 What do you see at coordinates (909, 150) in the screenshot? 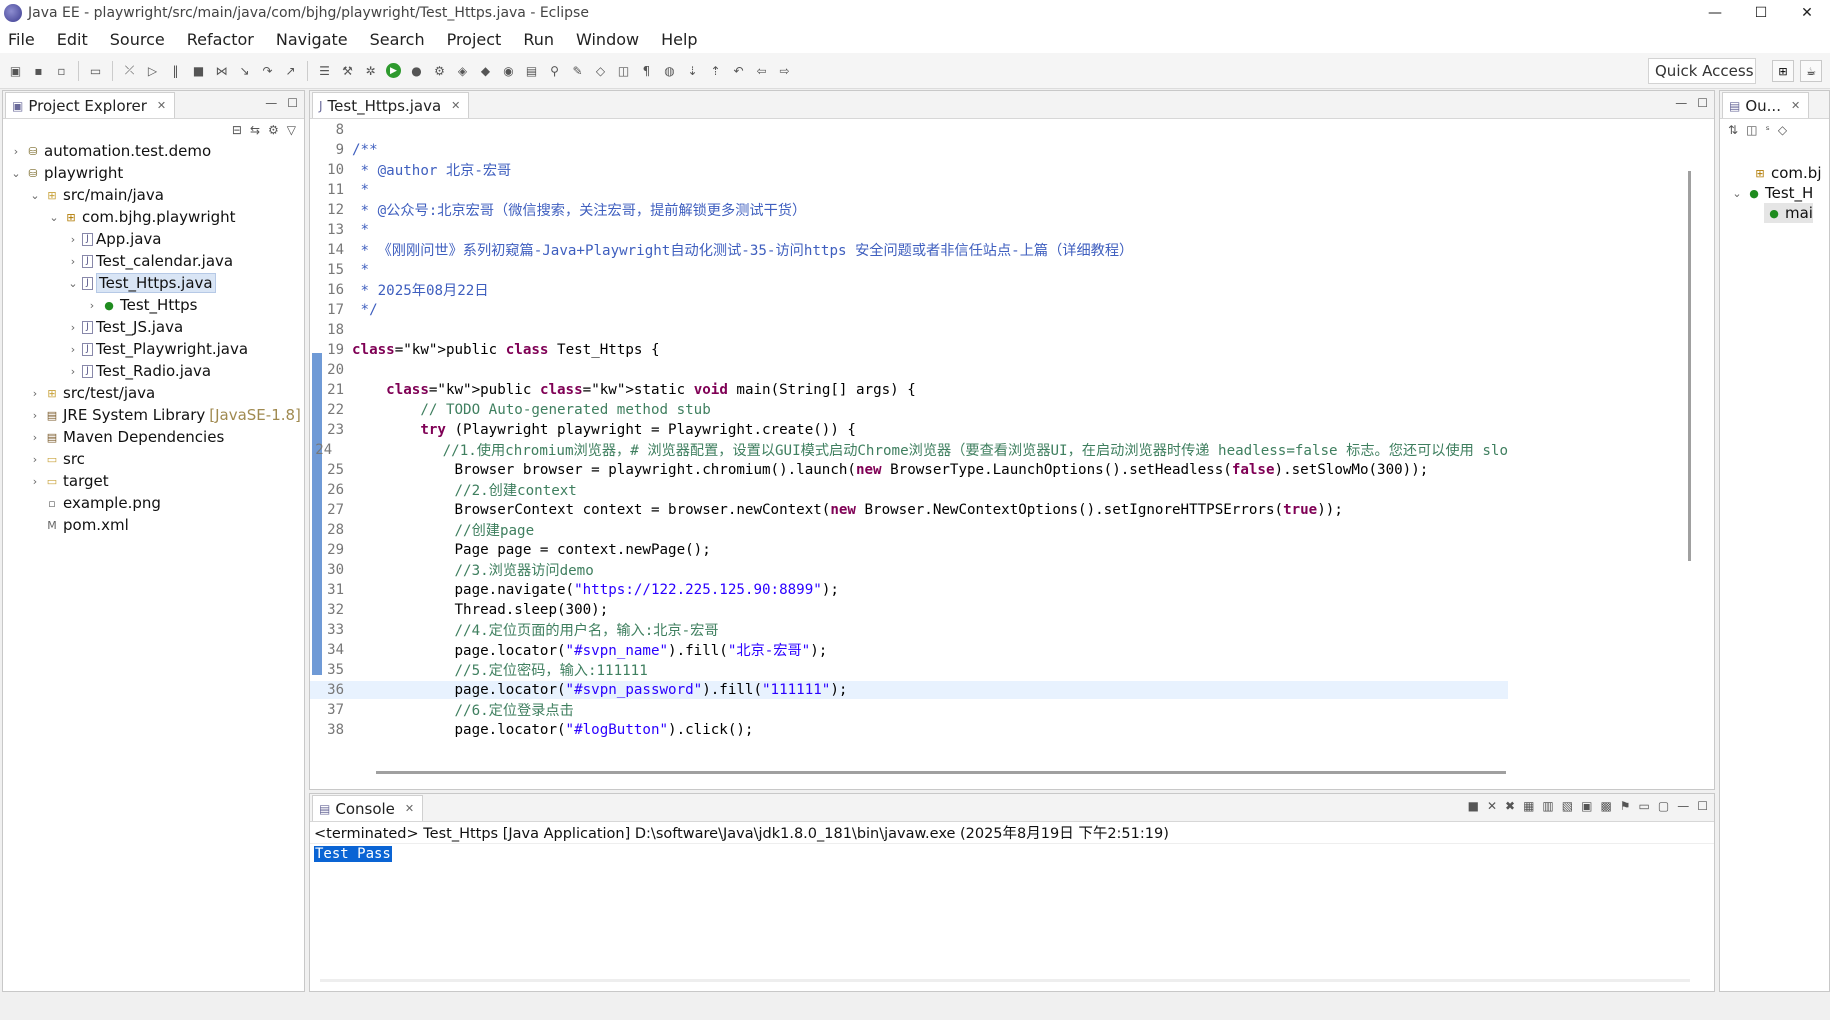
I see `code-line: 9 /**` at bounding box center [909, 150].